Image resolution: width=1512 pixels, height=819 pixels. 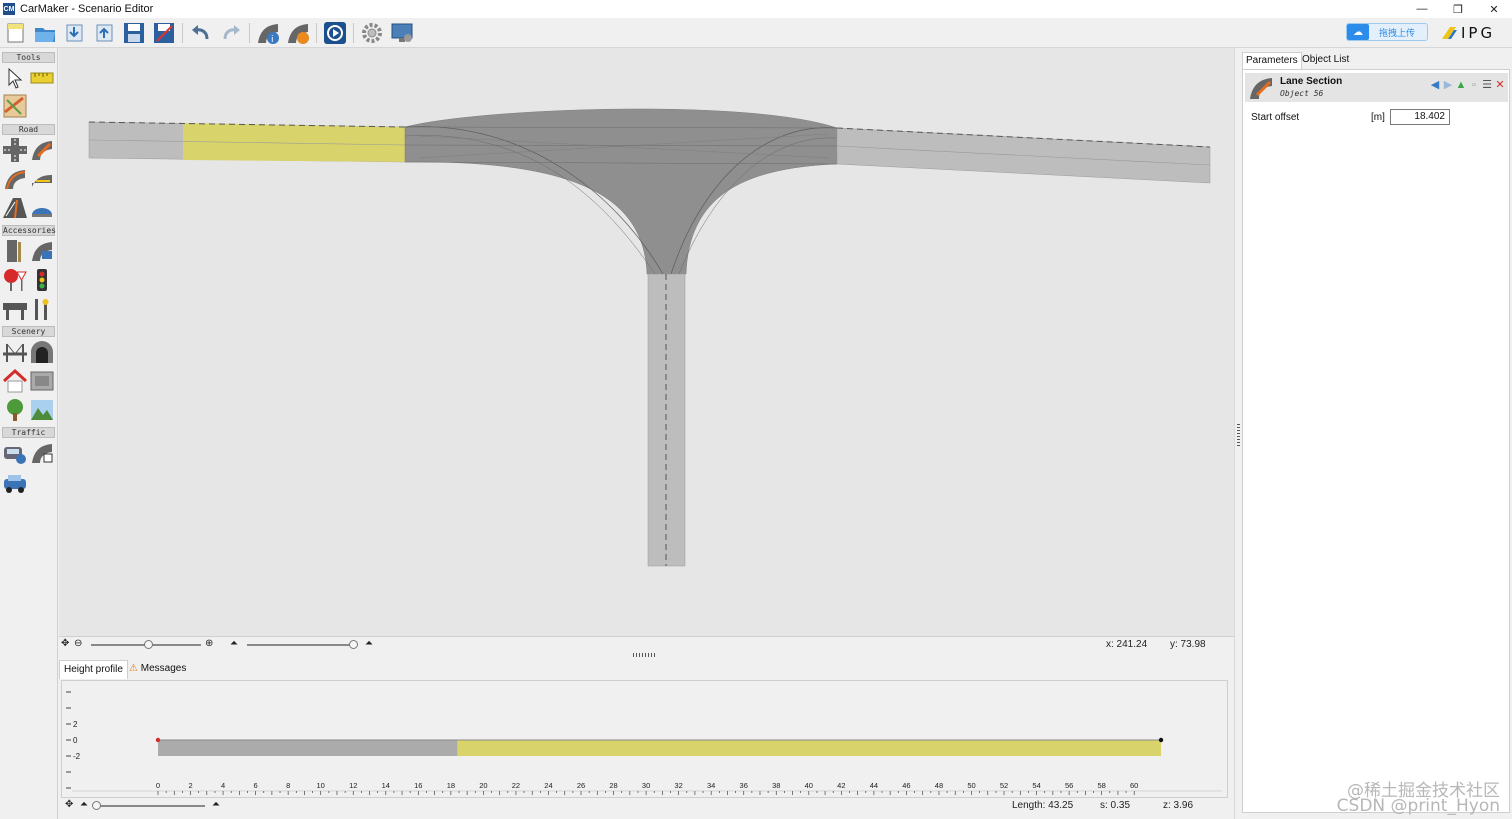 I want to click on x-axis-label: 16, so click(x=418, y=785).